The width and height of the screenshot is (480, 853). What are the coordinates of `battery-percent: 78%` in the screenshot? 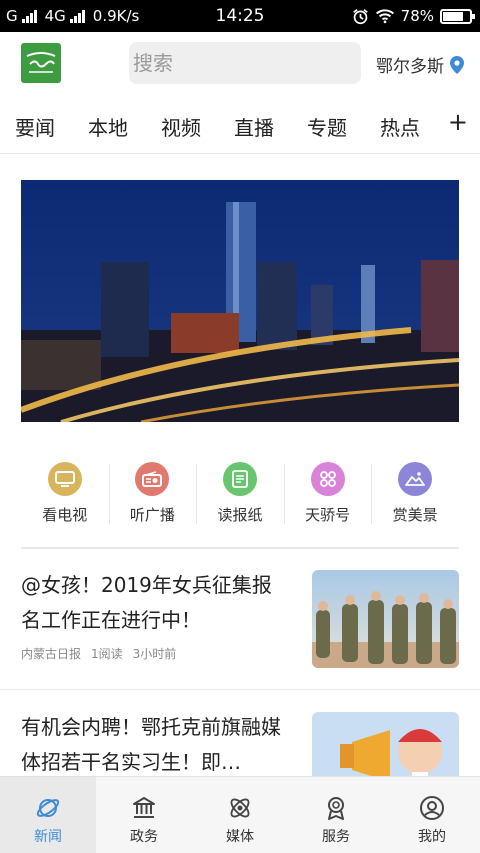 It's located at (417, 16).